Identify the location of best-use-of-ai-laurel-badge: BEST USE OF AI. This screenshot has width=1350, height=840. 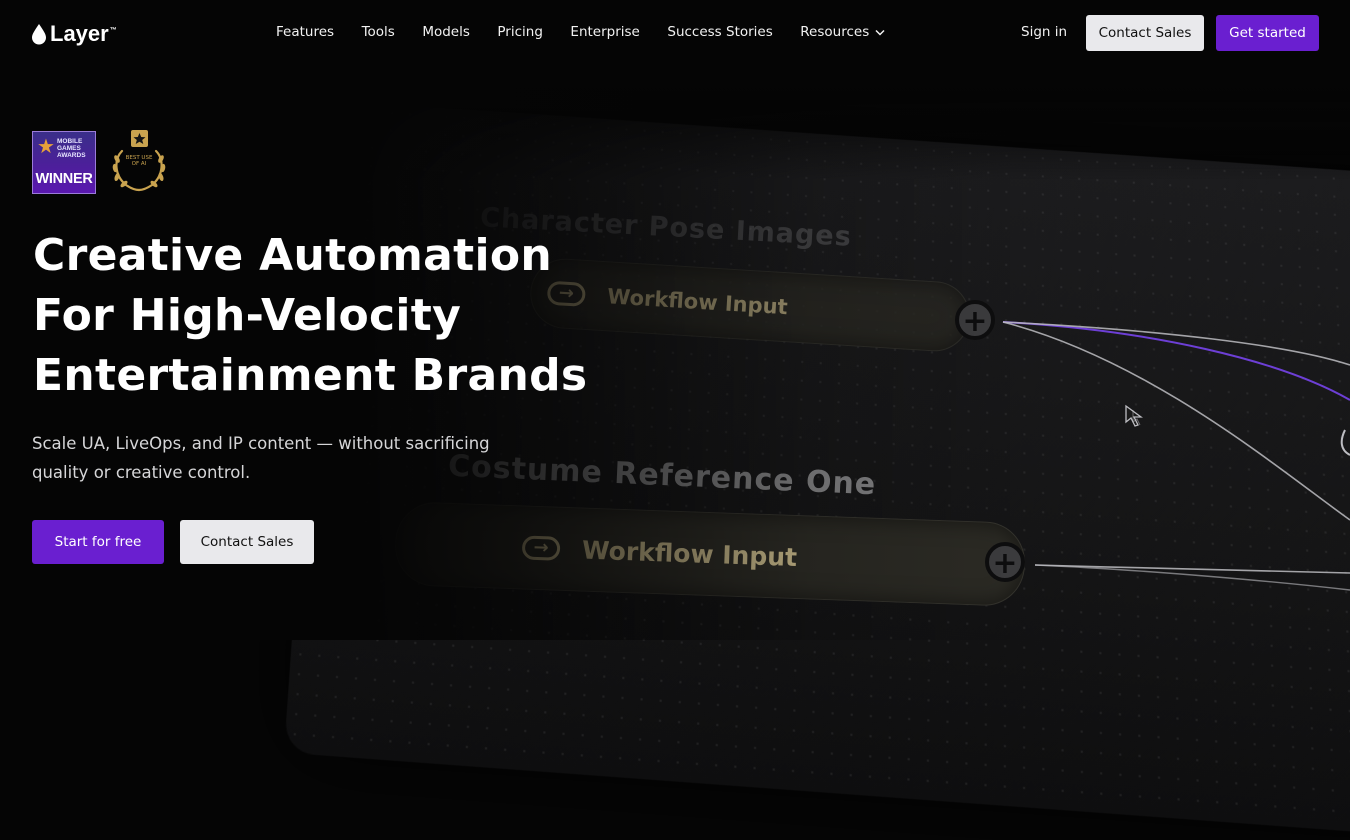
(139, 162).